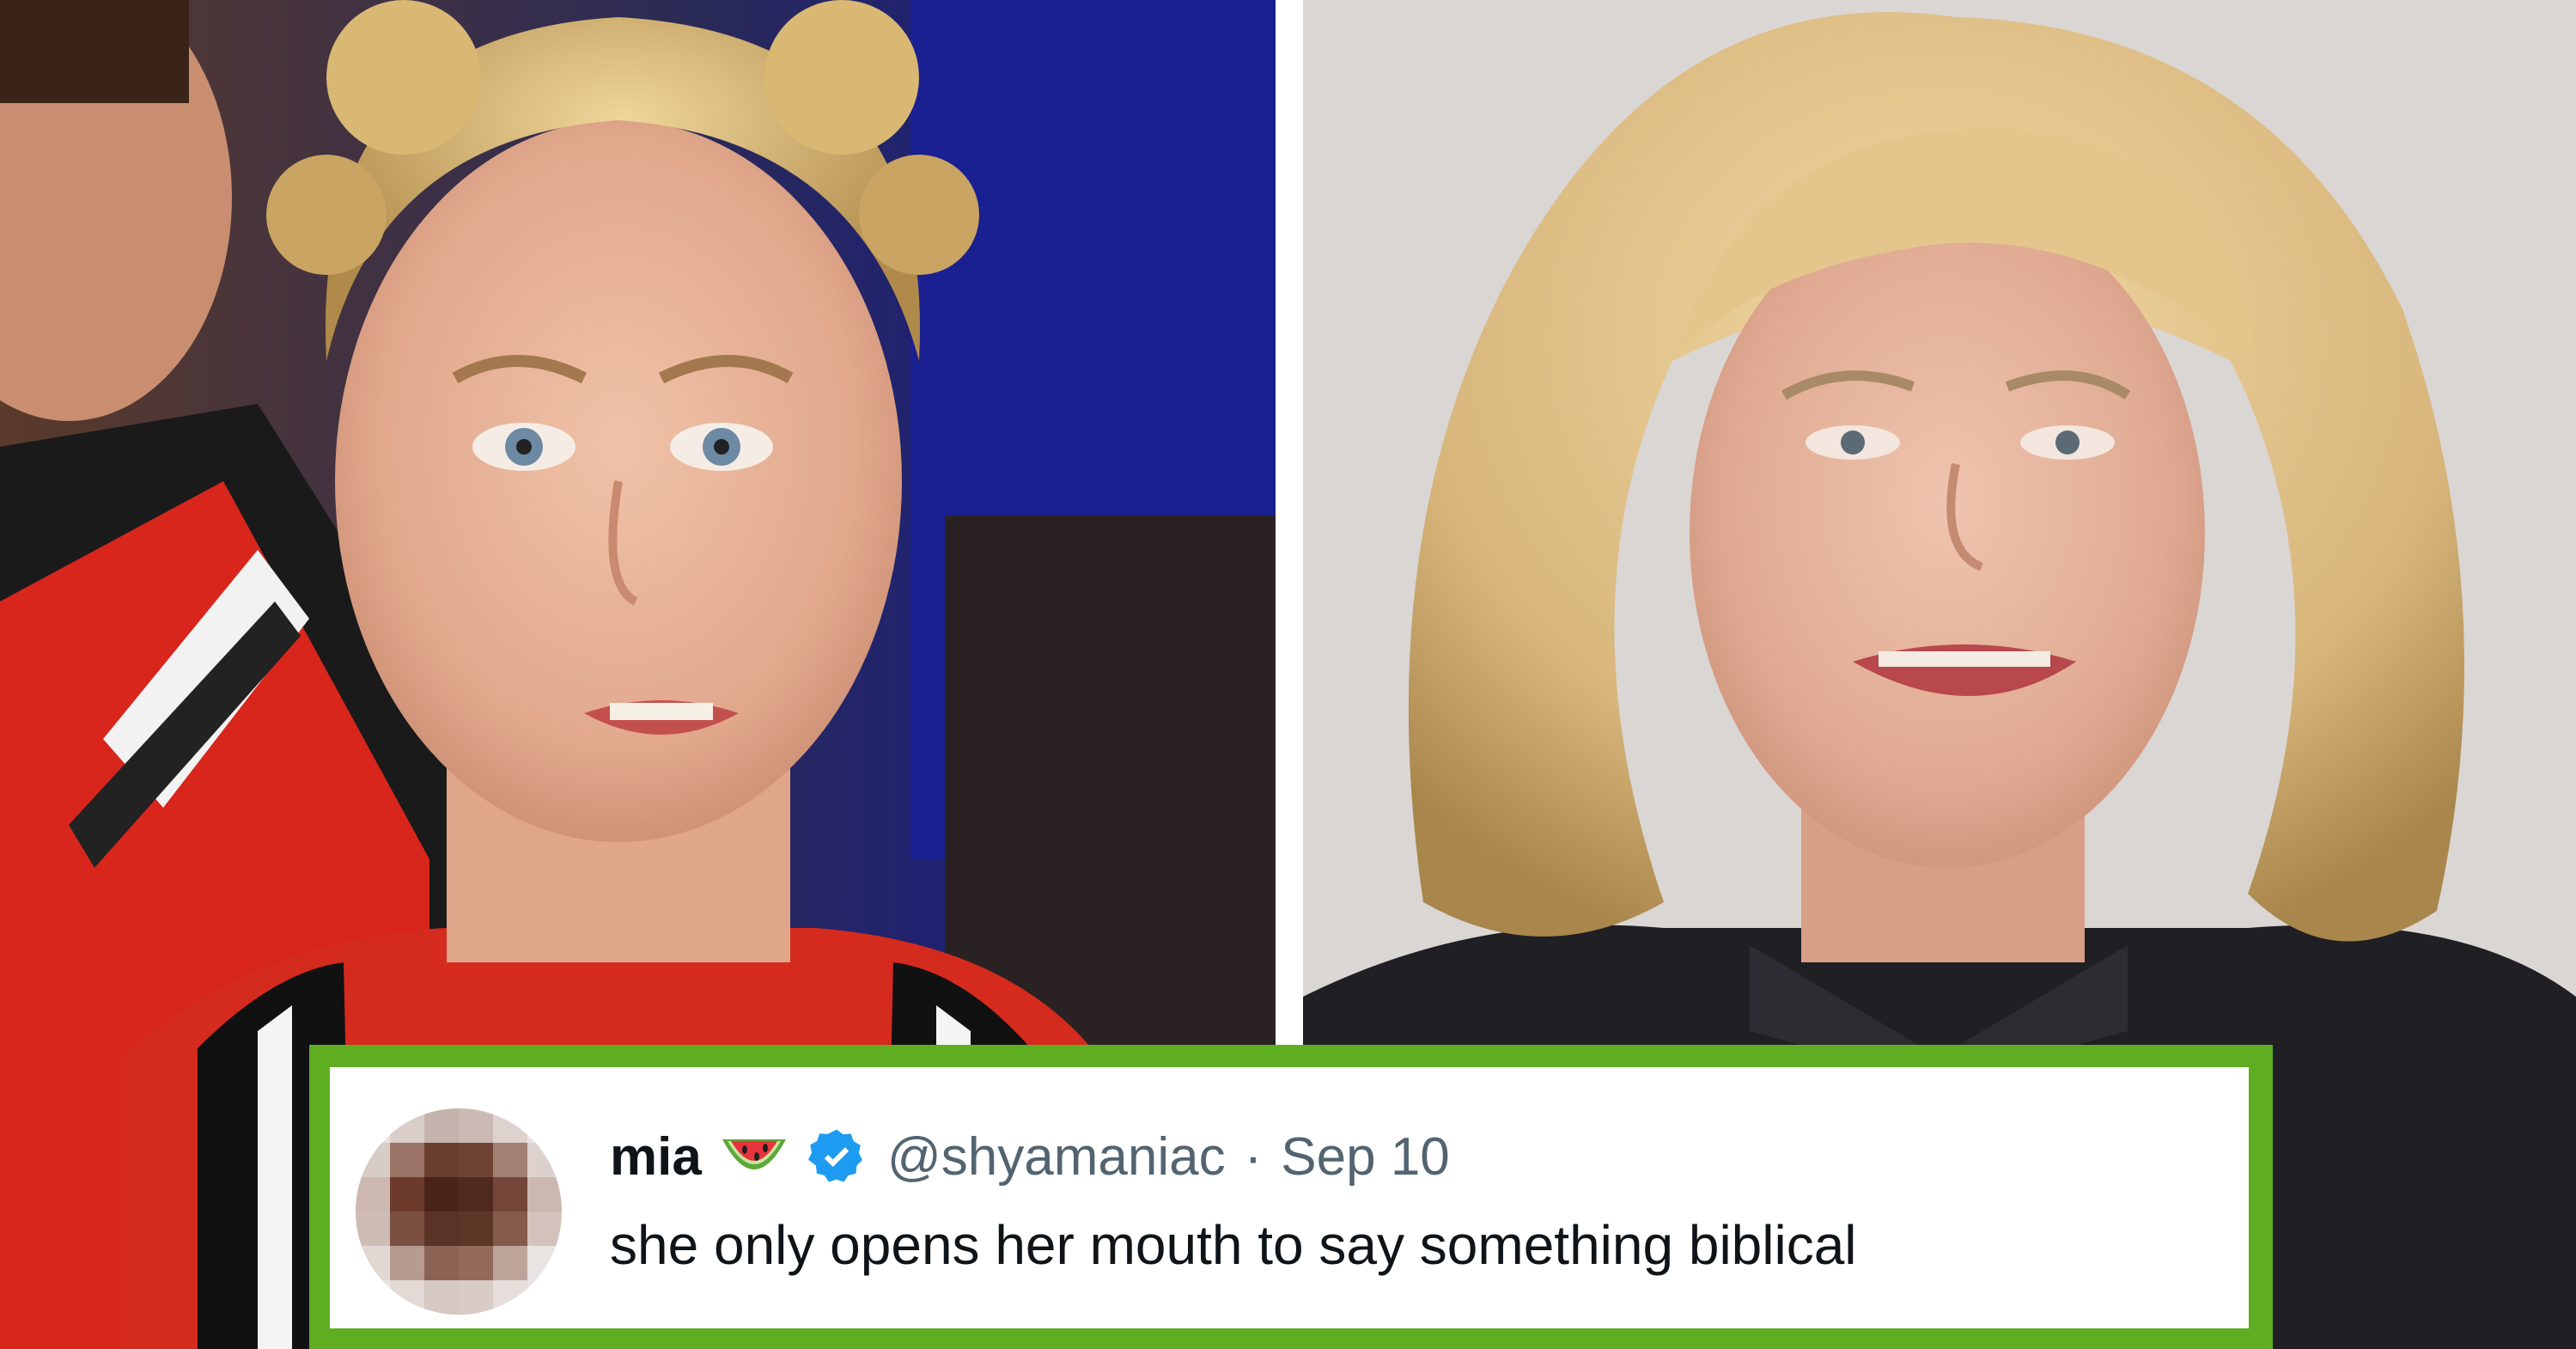  I want to click on tweet-header: mia @shyamaniac · Sep 10, so click(1030, 1157).